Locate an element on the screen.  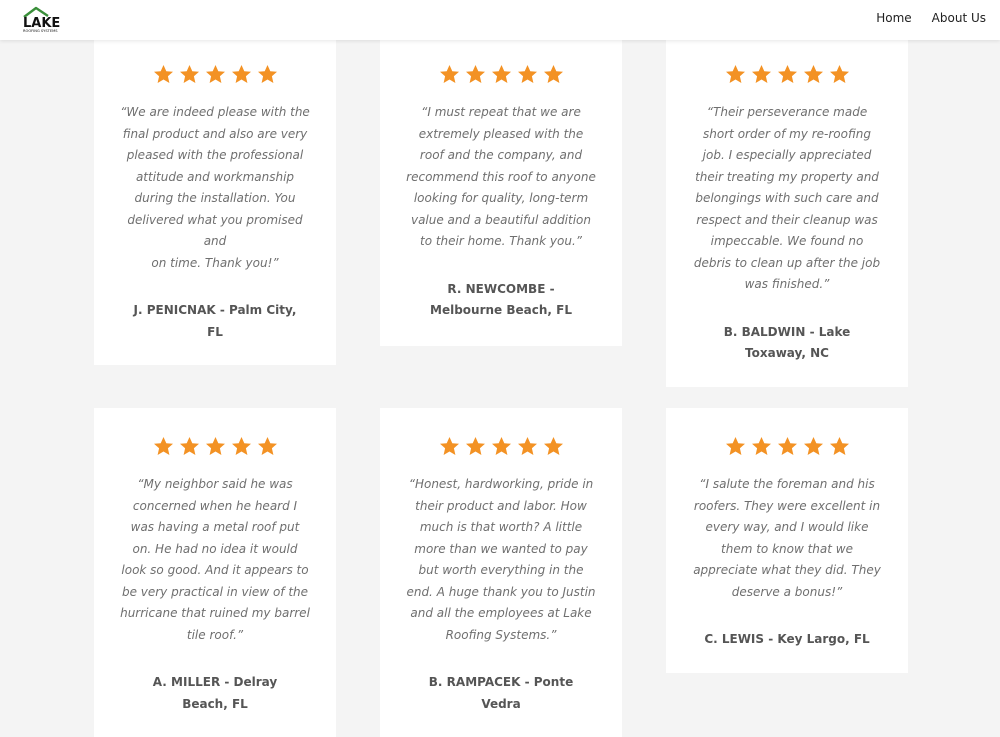
site-header: LAKE ROOFING SYSTEMS Home About Us is located at coordinates (500, 20).